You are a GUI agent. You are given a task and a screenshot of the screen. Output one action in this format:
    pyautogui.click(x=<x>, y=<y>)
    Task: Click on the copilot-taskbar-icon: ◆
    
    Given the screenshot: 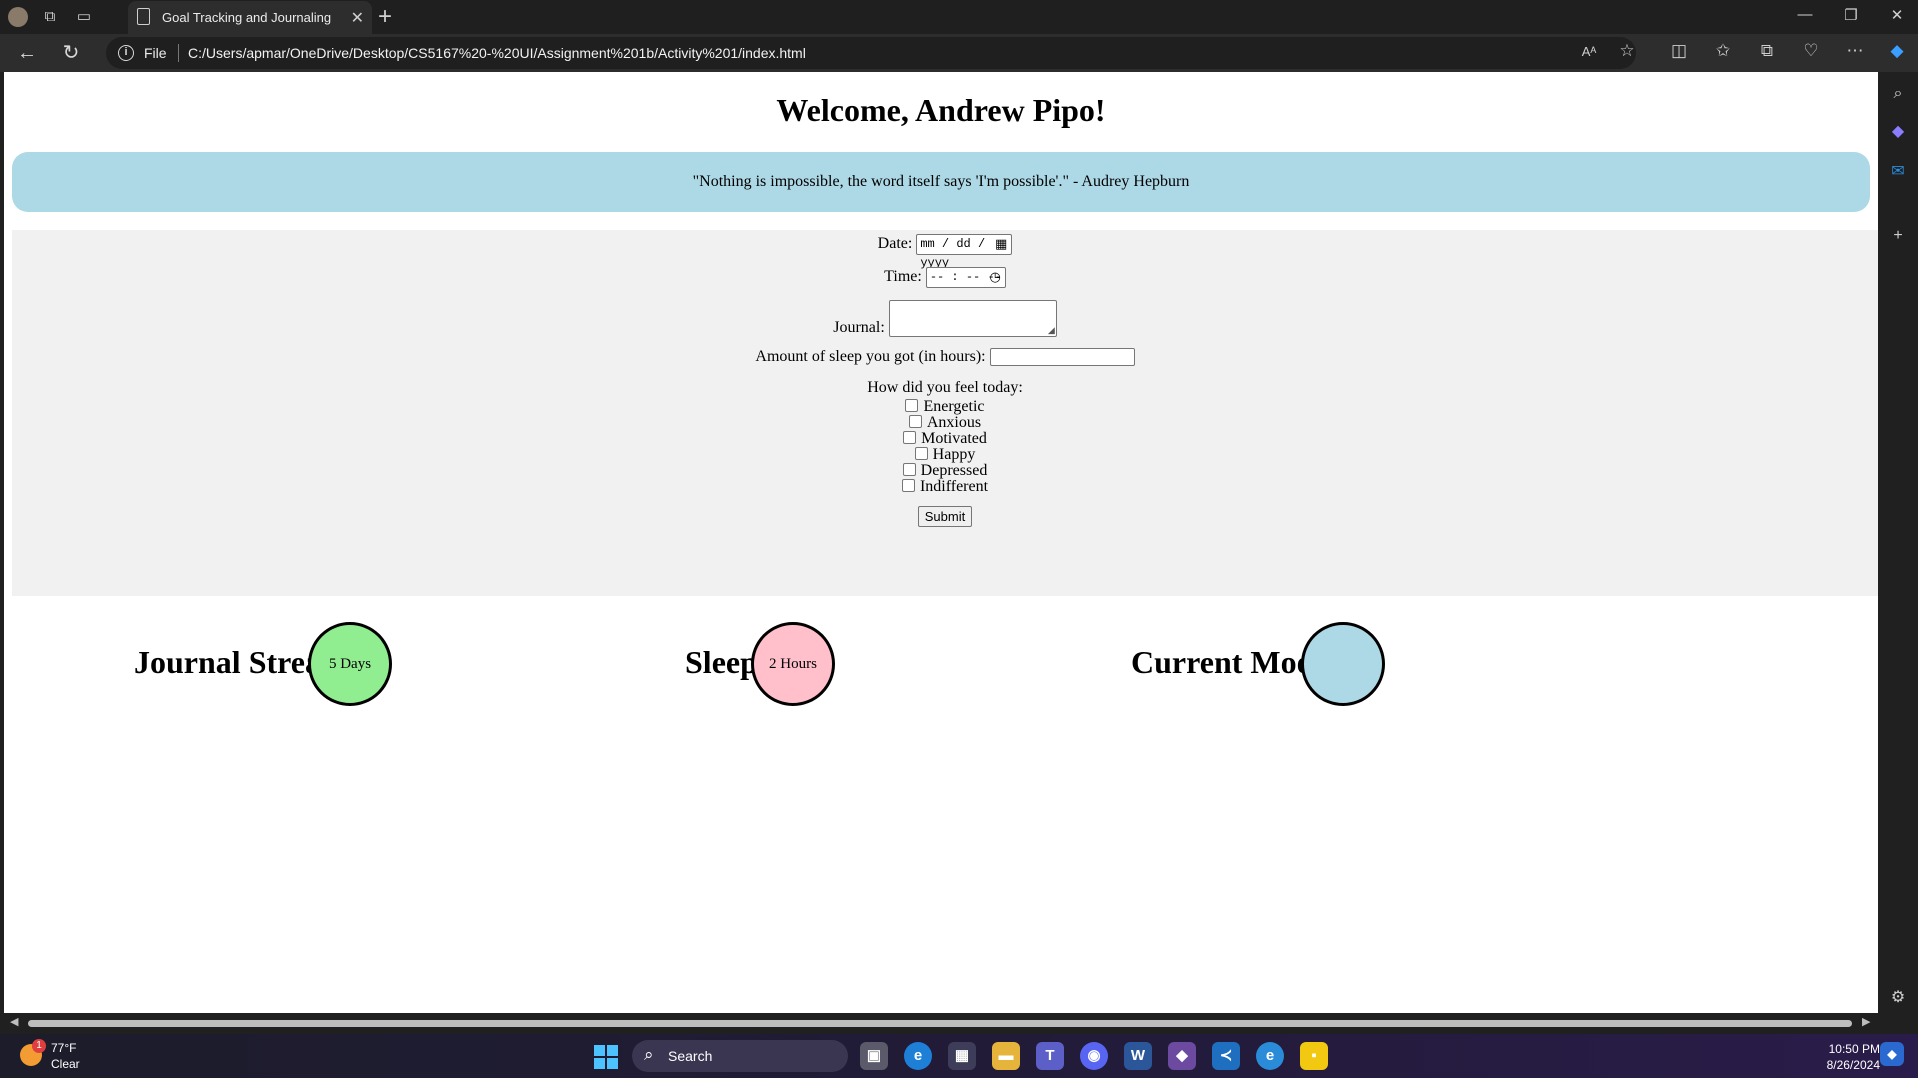 What is the action you would take?
    pyautogui.click(x=1892, y=1054)
    